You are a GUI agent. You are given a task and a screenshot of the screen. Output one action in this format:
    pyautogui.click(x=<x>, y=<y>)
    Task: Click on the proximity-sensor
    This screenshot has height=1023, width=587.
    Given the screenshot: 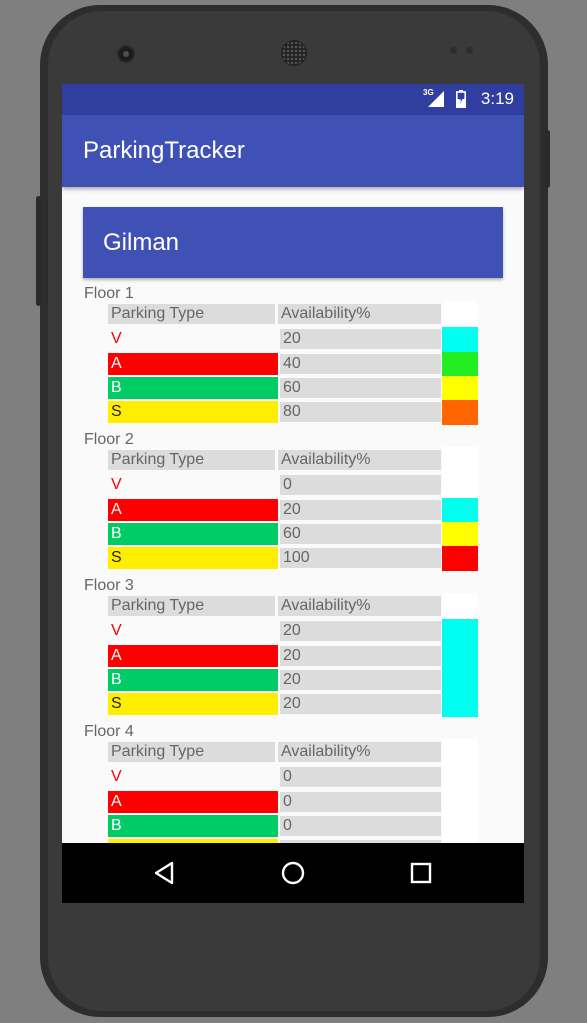 What is the action you would take?
    pyautogui.click(x=453, y=50)
    